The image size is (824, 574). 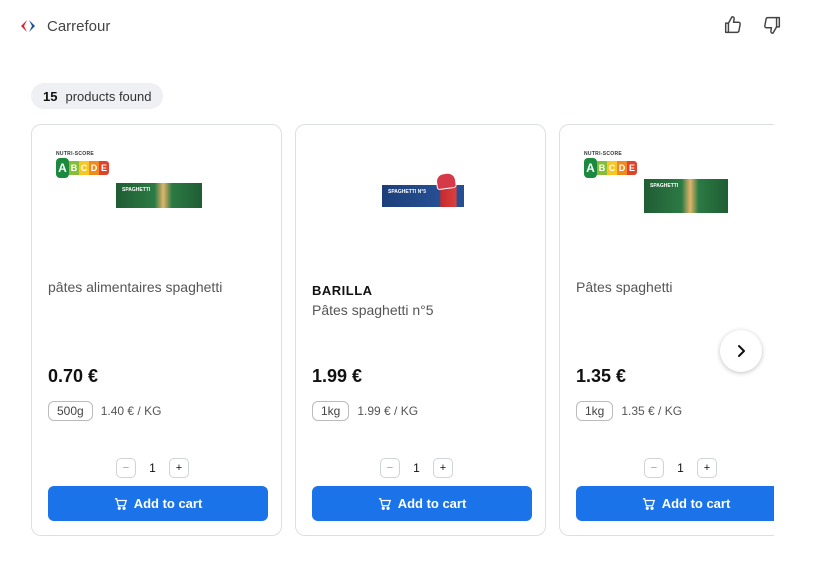 I want to click on results-label: products found, so click(x=108, y=96).